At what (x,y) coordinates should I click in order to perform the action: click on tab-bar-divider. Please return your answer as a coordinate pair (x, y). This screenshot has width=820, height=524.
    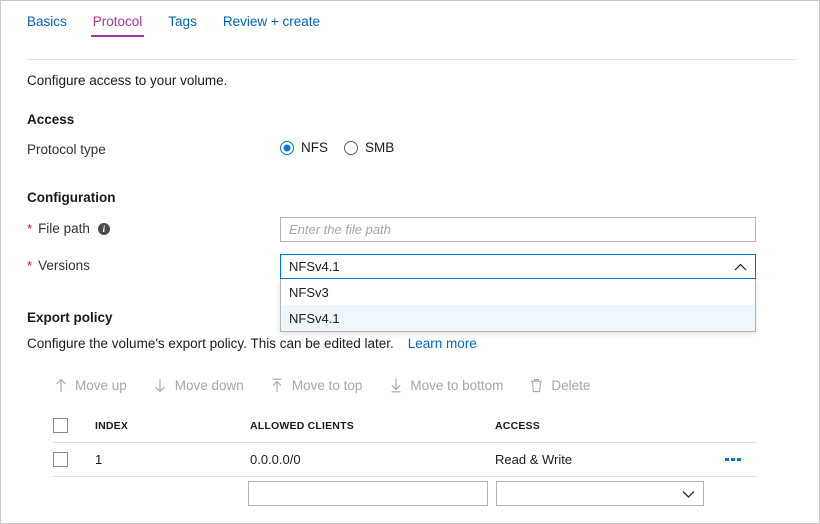
    Looking at the image, I should click on (411, 59).